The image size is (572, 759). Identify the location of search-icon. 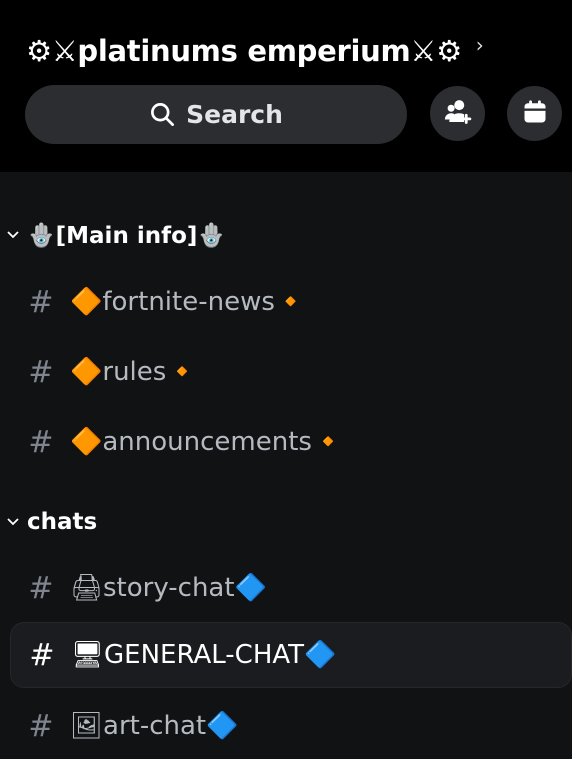
(162, 114).